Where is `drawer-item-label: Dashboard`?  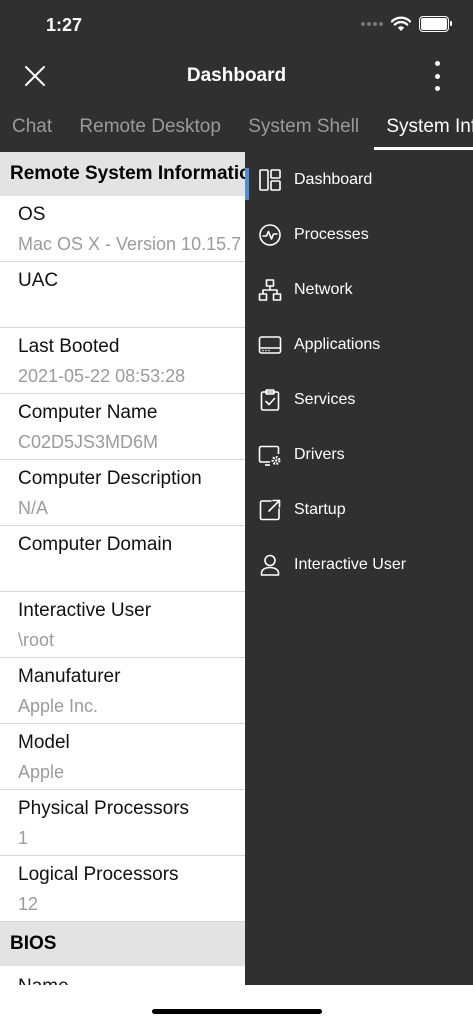 drawer-item-label: Dashboard is located at coordinates (333, 179).